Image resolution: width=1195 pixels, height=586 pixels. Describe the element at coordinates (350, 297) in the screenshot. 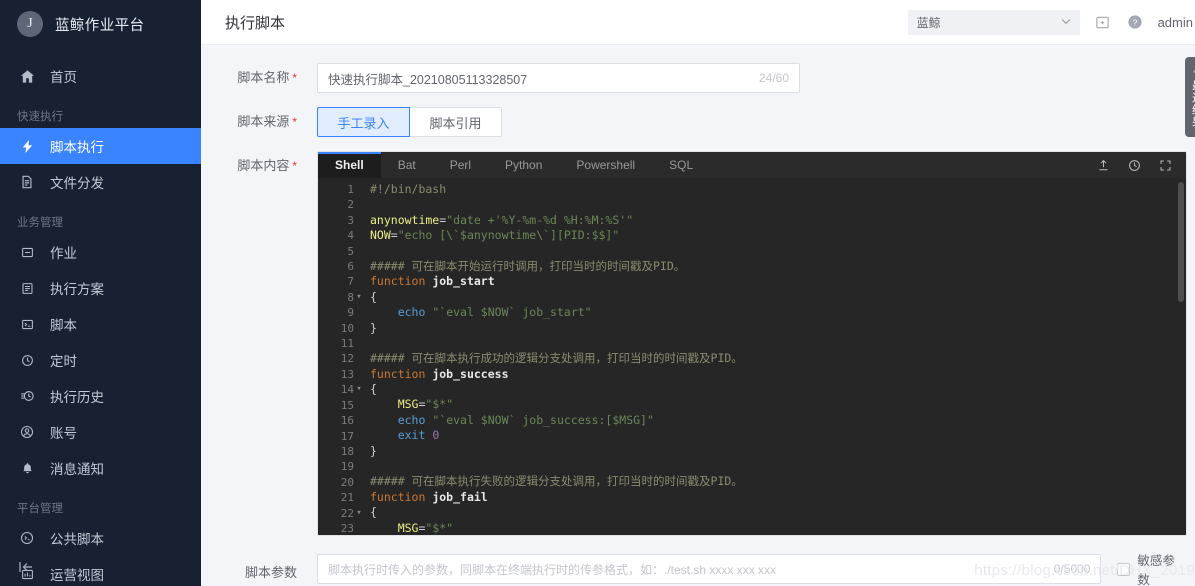

I see `line-number: 8` at that location.